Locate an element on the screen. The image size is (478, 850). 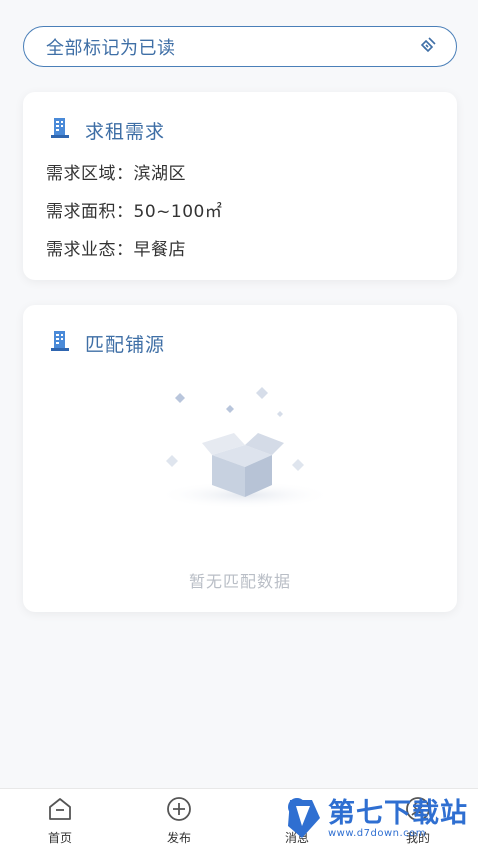
tab-home-label: 首页 is located at coordinates (59, 838).